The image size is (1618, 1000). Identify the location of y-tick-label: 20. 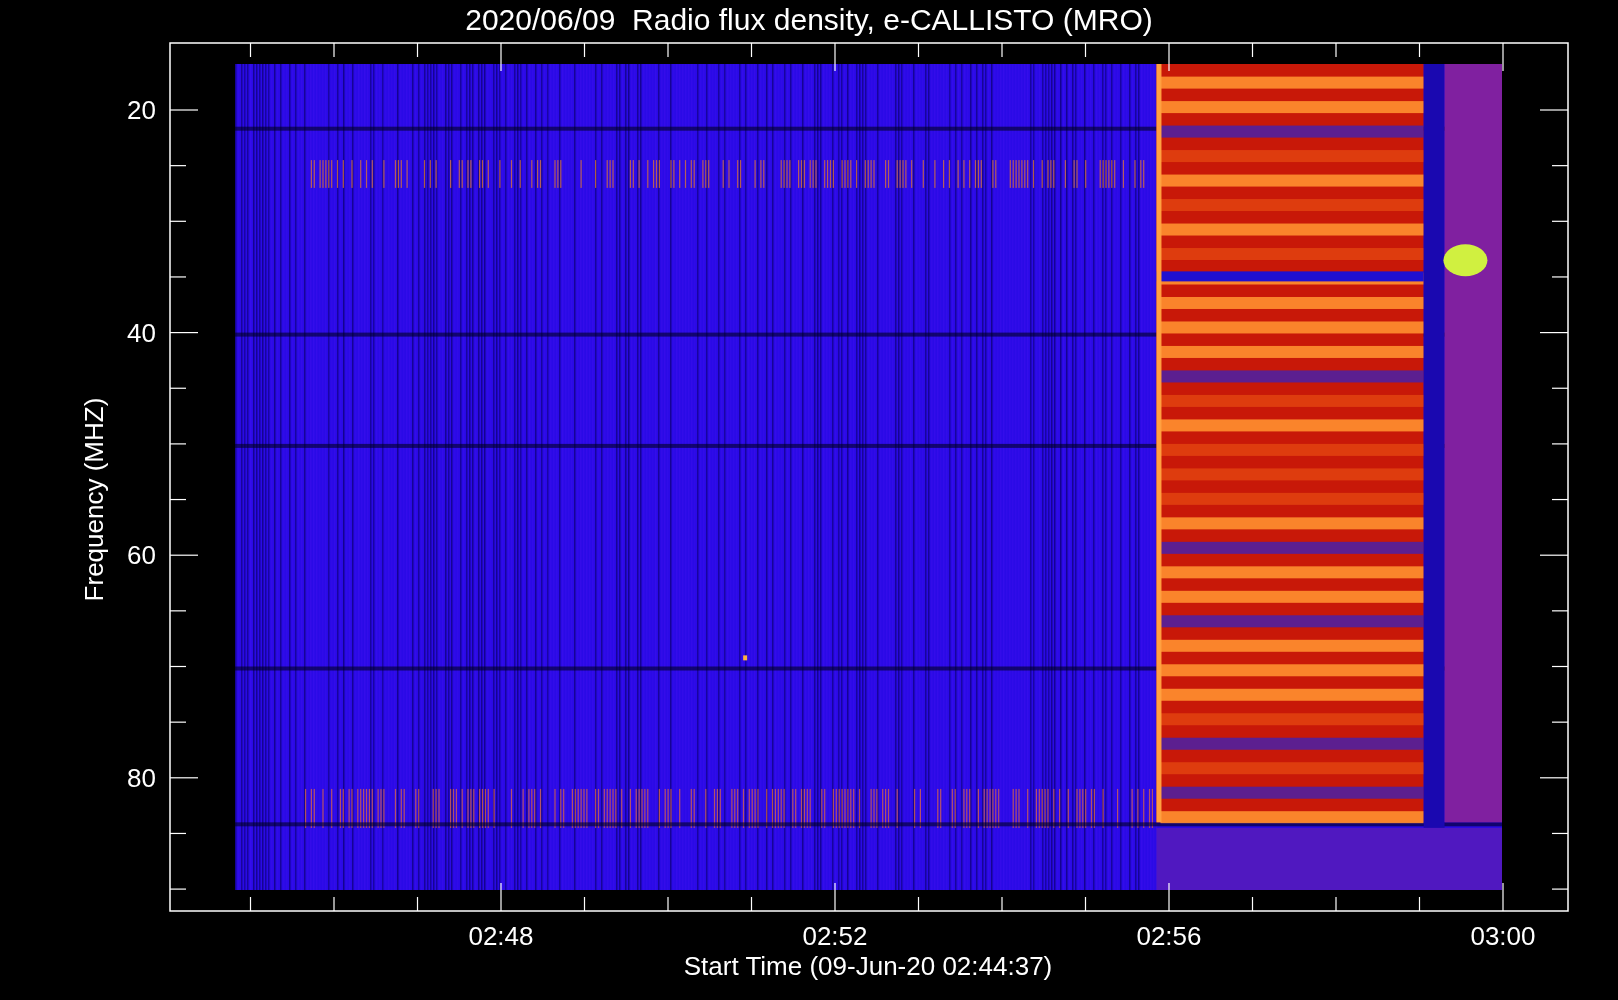
(141, 110).